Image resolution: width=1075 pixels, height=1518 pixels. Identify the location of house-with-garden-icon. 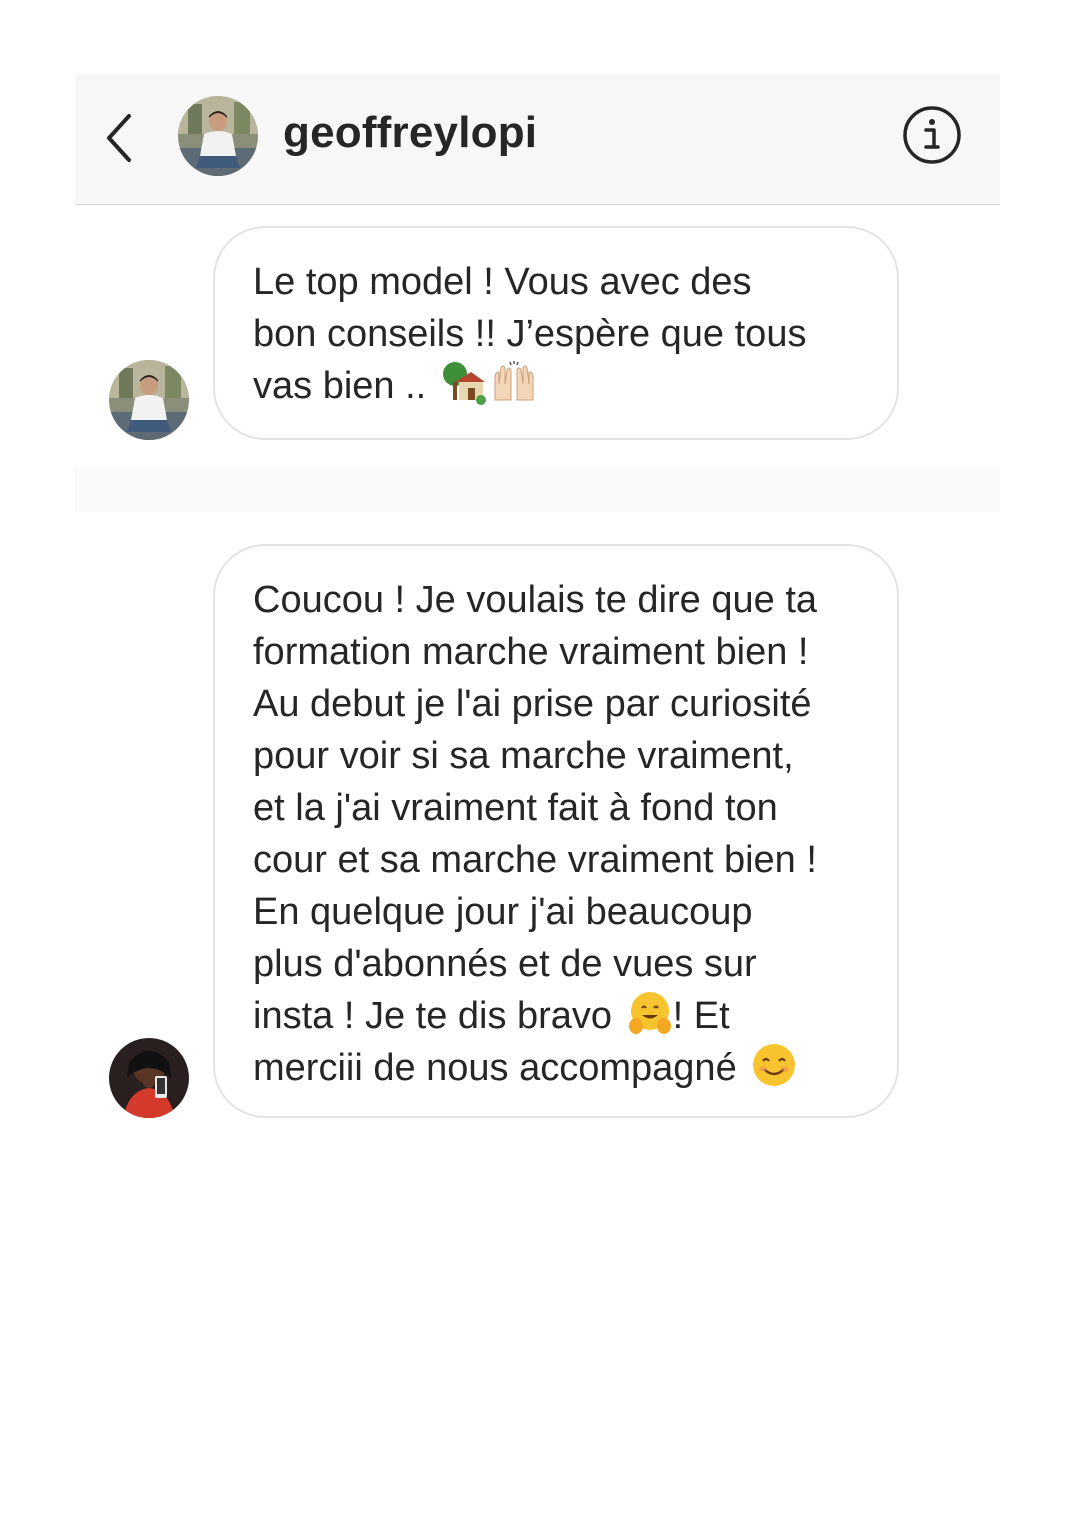
(464, 383).